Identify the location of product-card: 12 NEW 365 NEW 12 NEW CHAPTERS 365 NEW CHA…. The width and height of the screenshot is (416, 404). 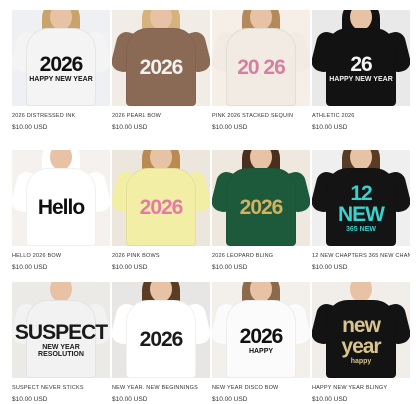
(361, 210).